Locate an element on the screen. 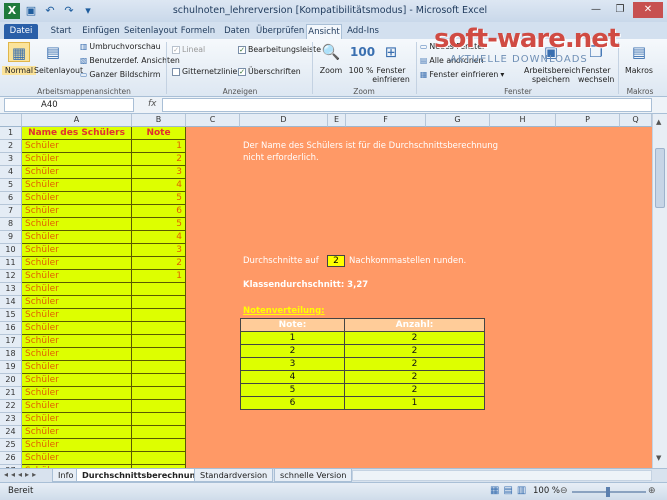  tab-daten: Daten is located at coordinates (237, 31).